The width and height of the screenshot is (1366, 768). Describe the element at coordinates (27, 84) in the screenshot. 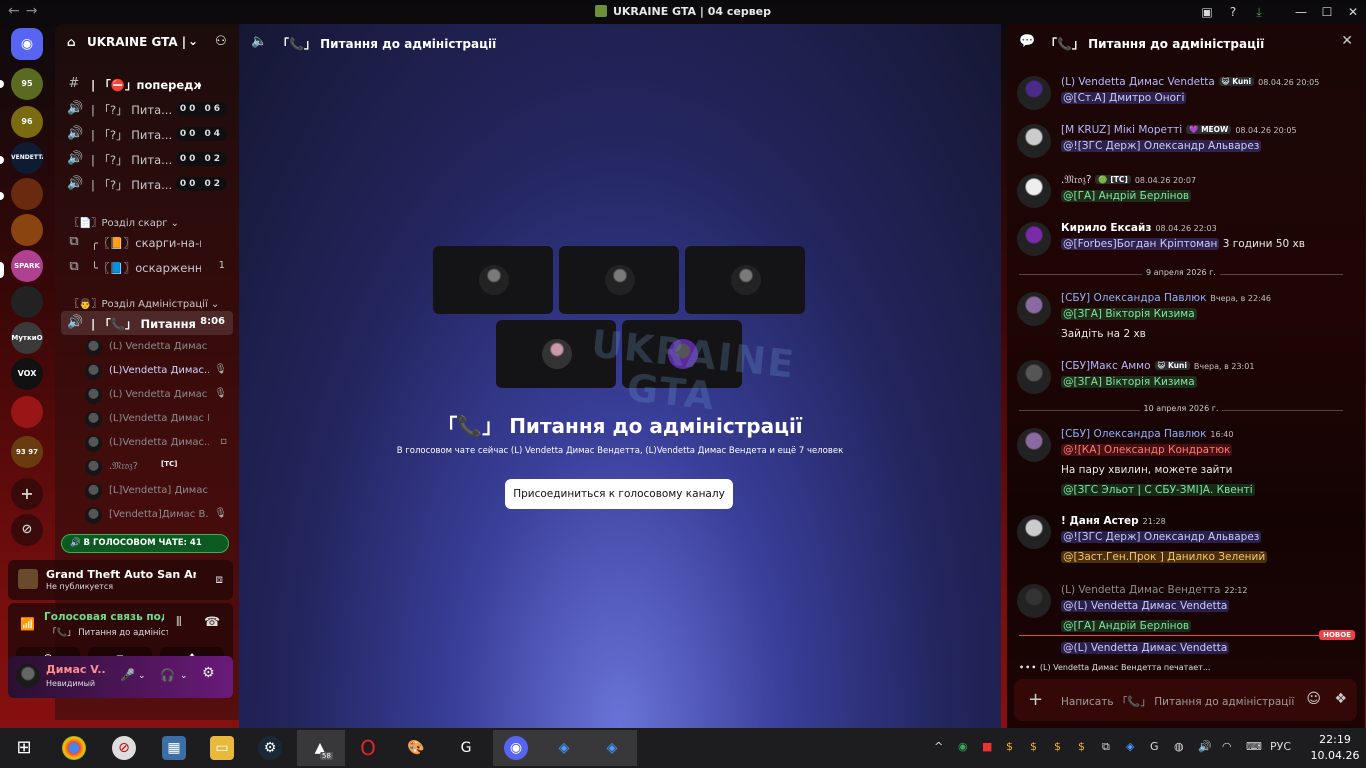

I see `server-95: 95` at that location.